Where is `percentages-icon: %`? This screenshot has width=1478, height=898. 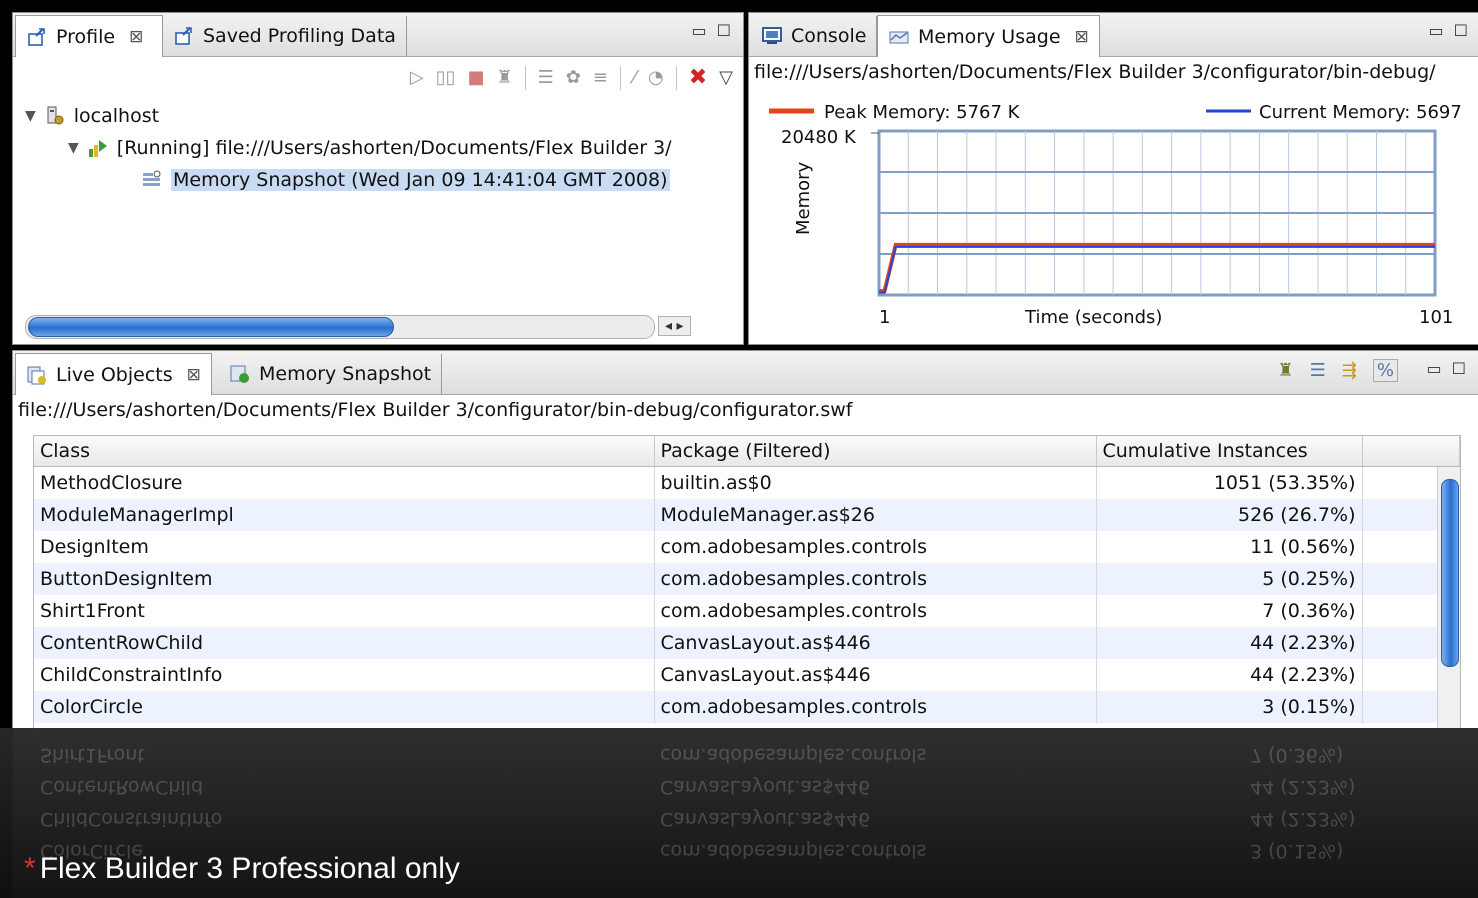
percentages-icon: % is located at coordinates (1385, 370).